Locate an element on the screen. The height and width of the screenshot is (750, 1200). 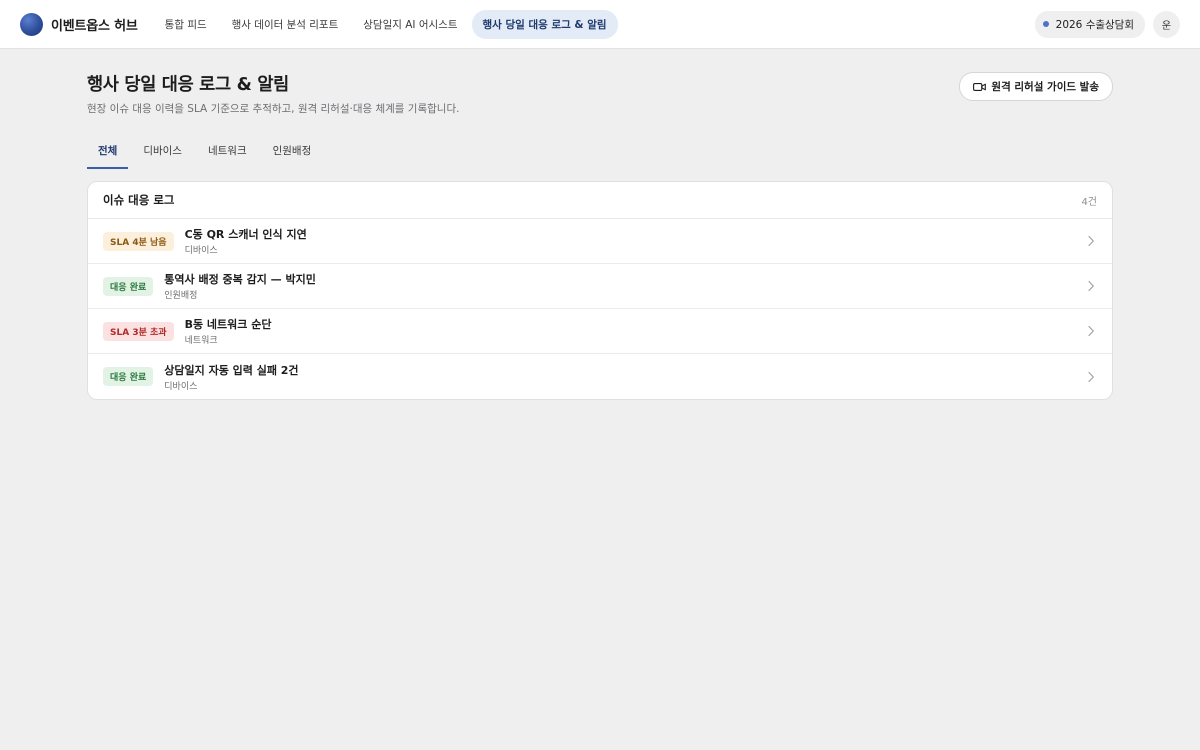
sla-status-badge: SLA 4분 남음 is located at coordinates (138, 241).